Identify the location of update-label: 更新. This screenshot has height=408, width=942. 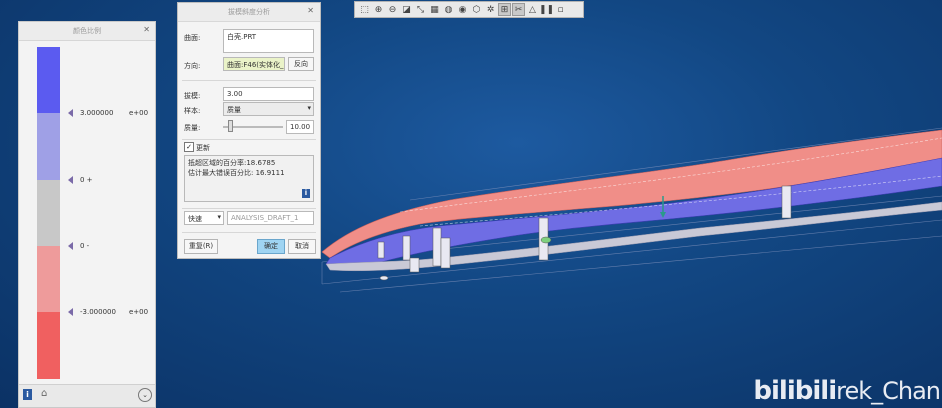
(203, 148).